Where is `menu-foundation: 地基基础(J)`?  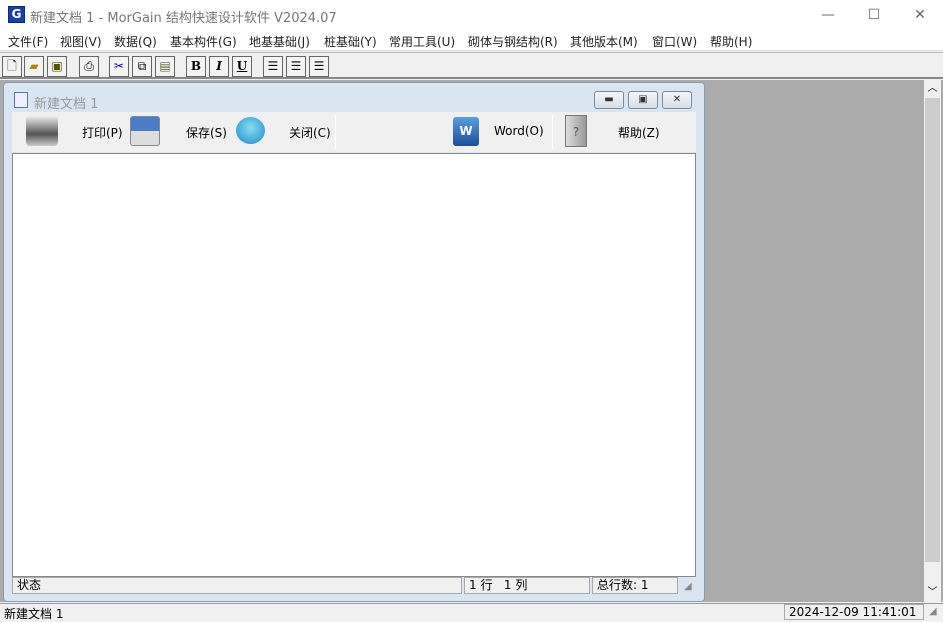 menu-foundation: 地基基础(J) is located at coordinates (279, 41).